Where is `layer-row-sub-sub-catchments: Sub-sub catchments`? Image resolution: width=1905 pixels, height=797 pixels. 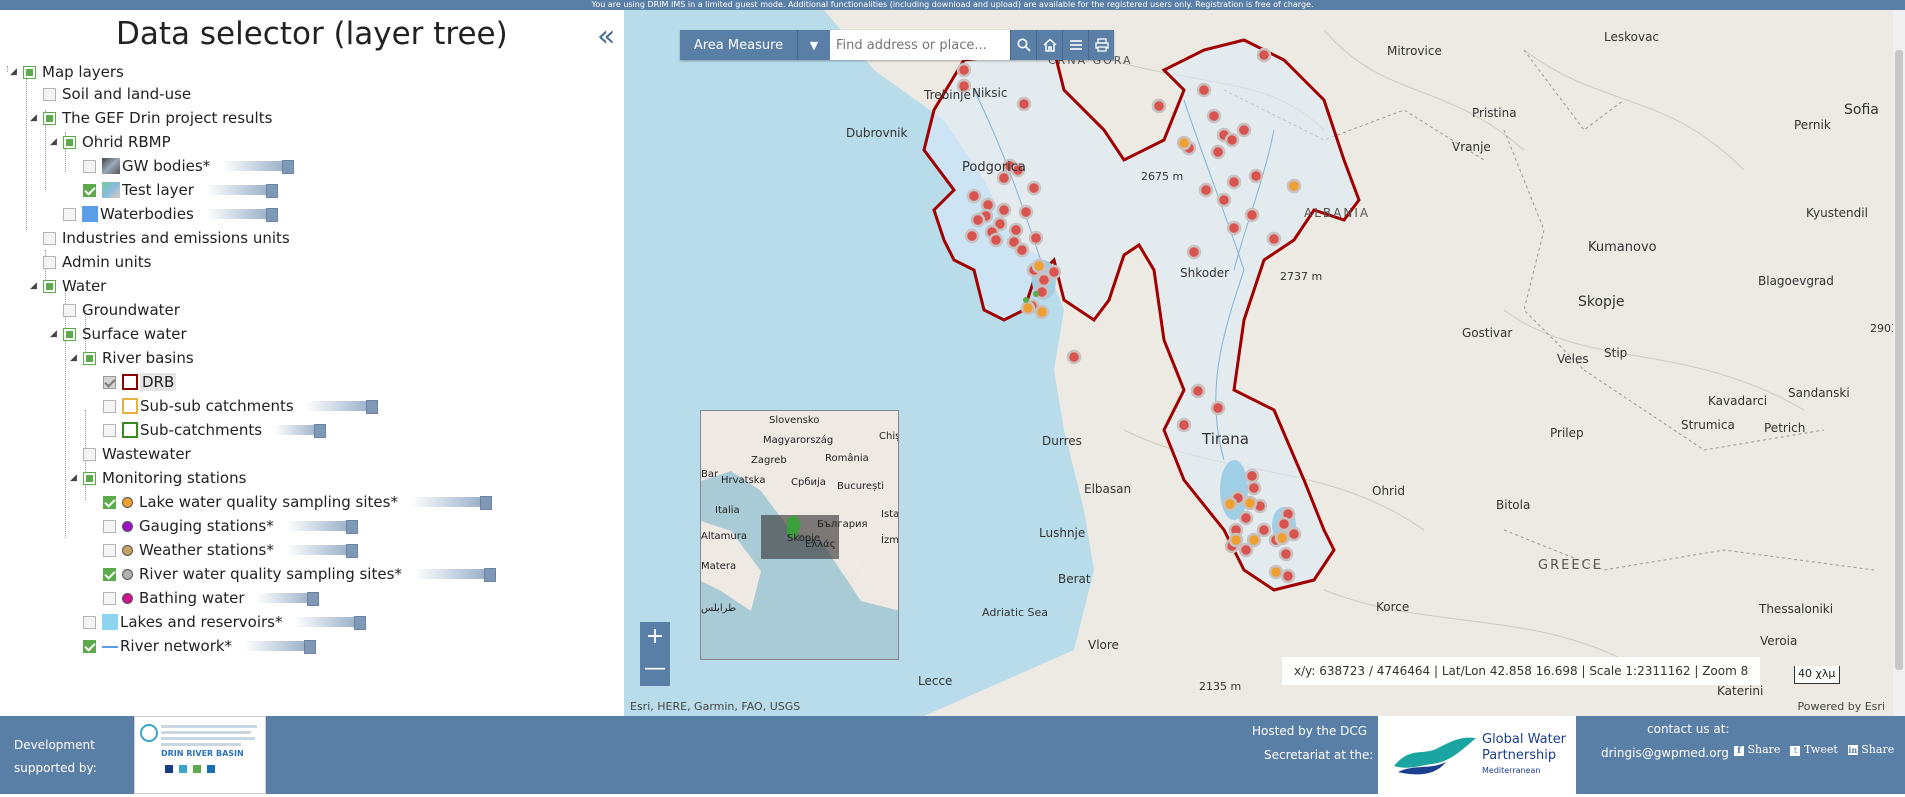 layer-row-sub-sub-catchments: Sub-sub catchments is located at coordinates (234, 406).